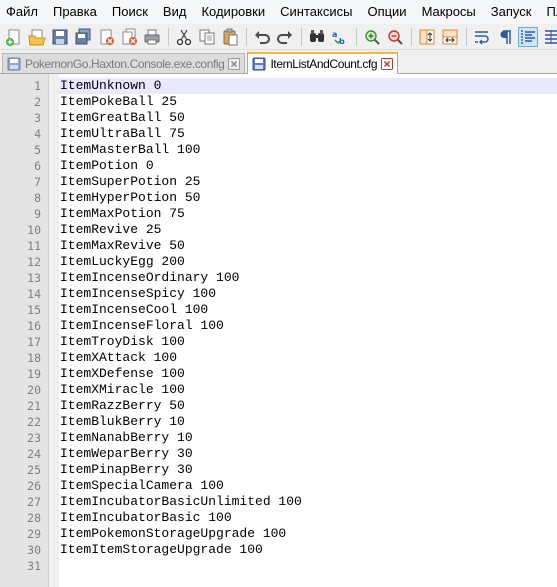  What do you see at coordinates (308, 86) in the screenshot?
I see `line-text: ItemUnknown 0` at bounding box center [308, 86].